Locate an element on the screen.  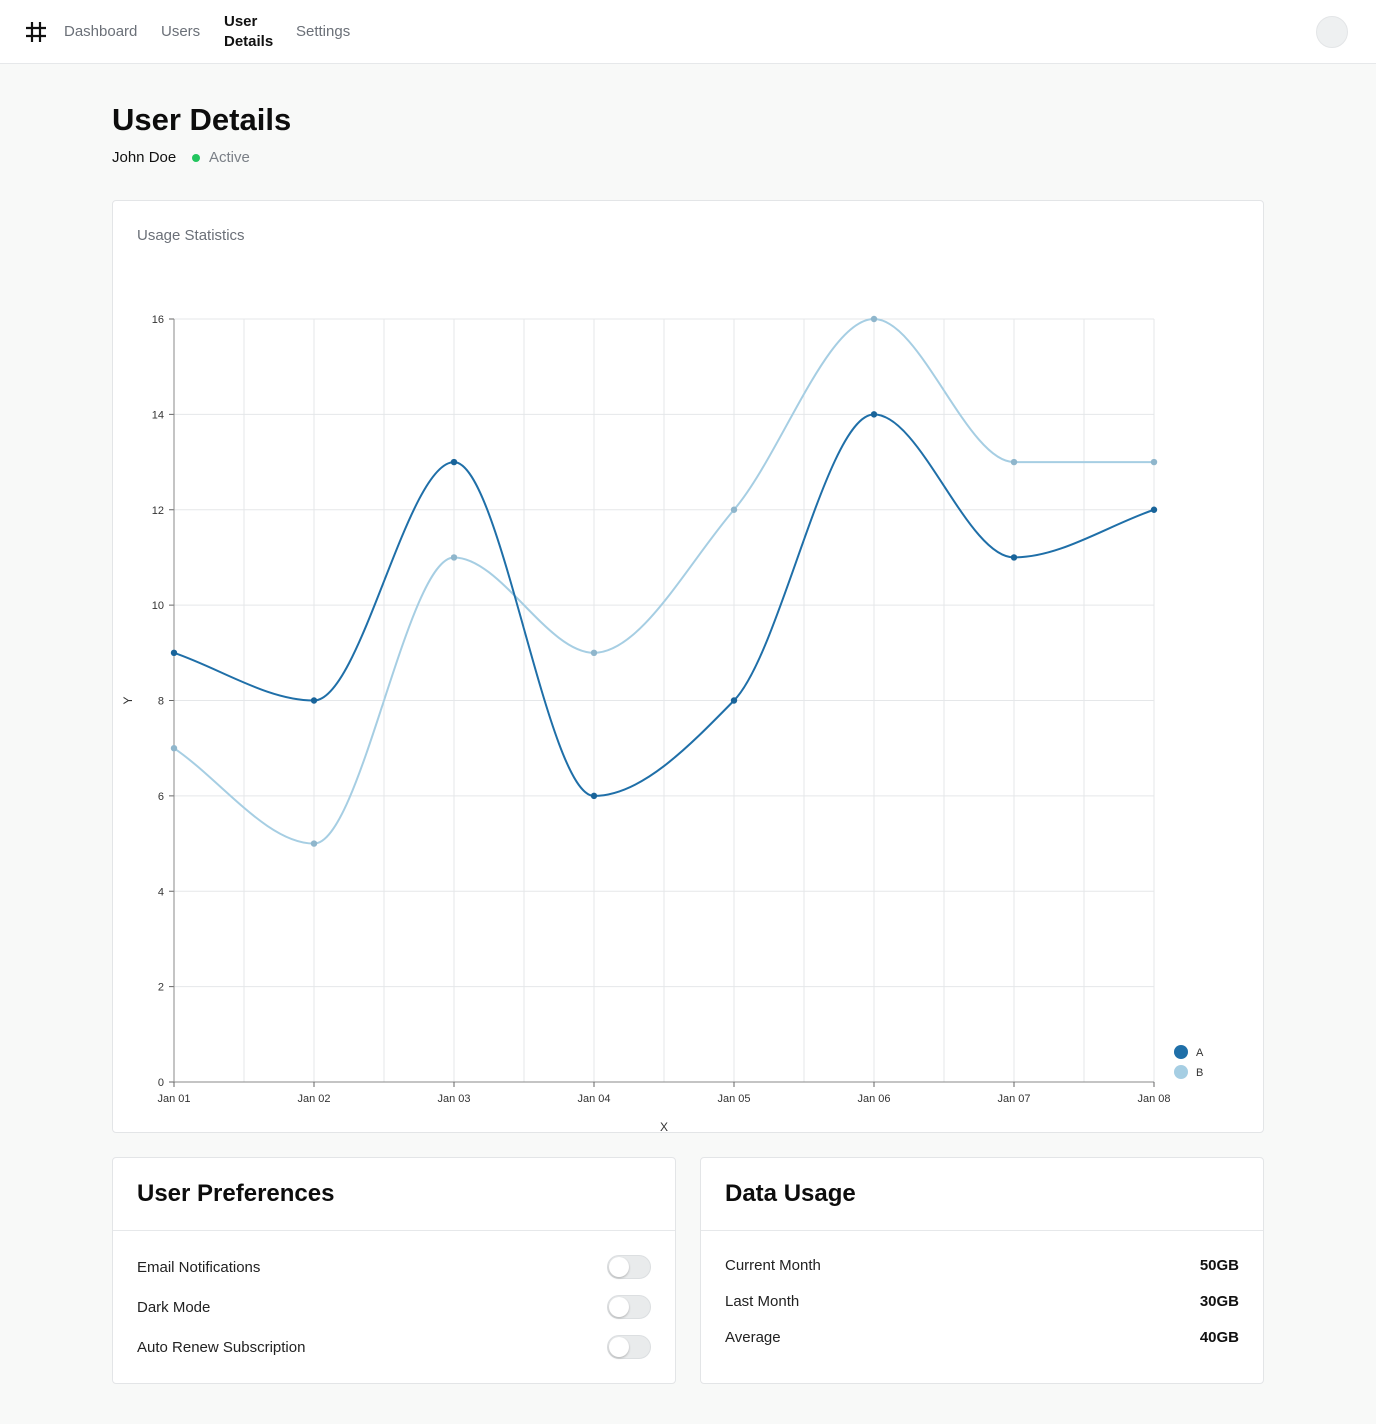
x-tick-label: Jan 02 is located at coordinates (313, 1099).